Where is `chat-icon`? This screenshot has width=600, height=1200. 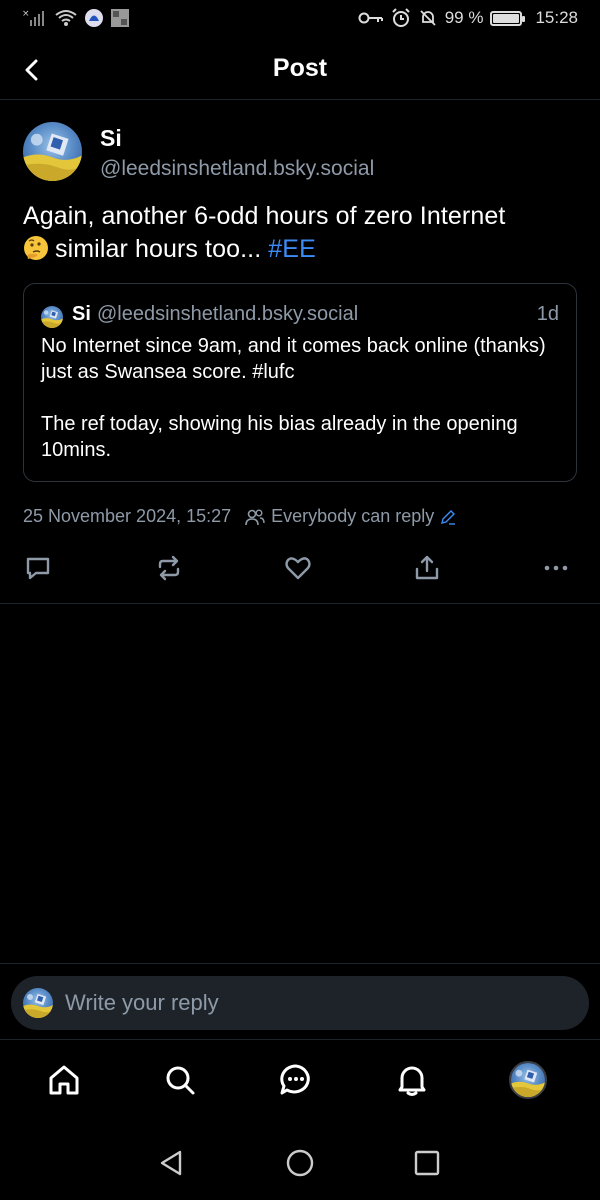
chat-icon is located at coordinates (295, 1079).